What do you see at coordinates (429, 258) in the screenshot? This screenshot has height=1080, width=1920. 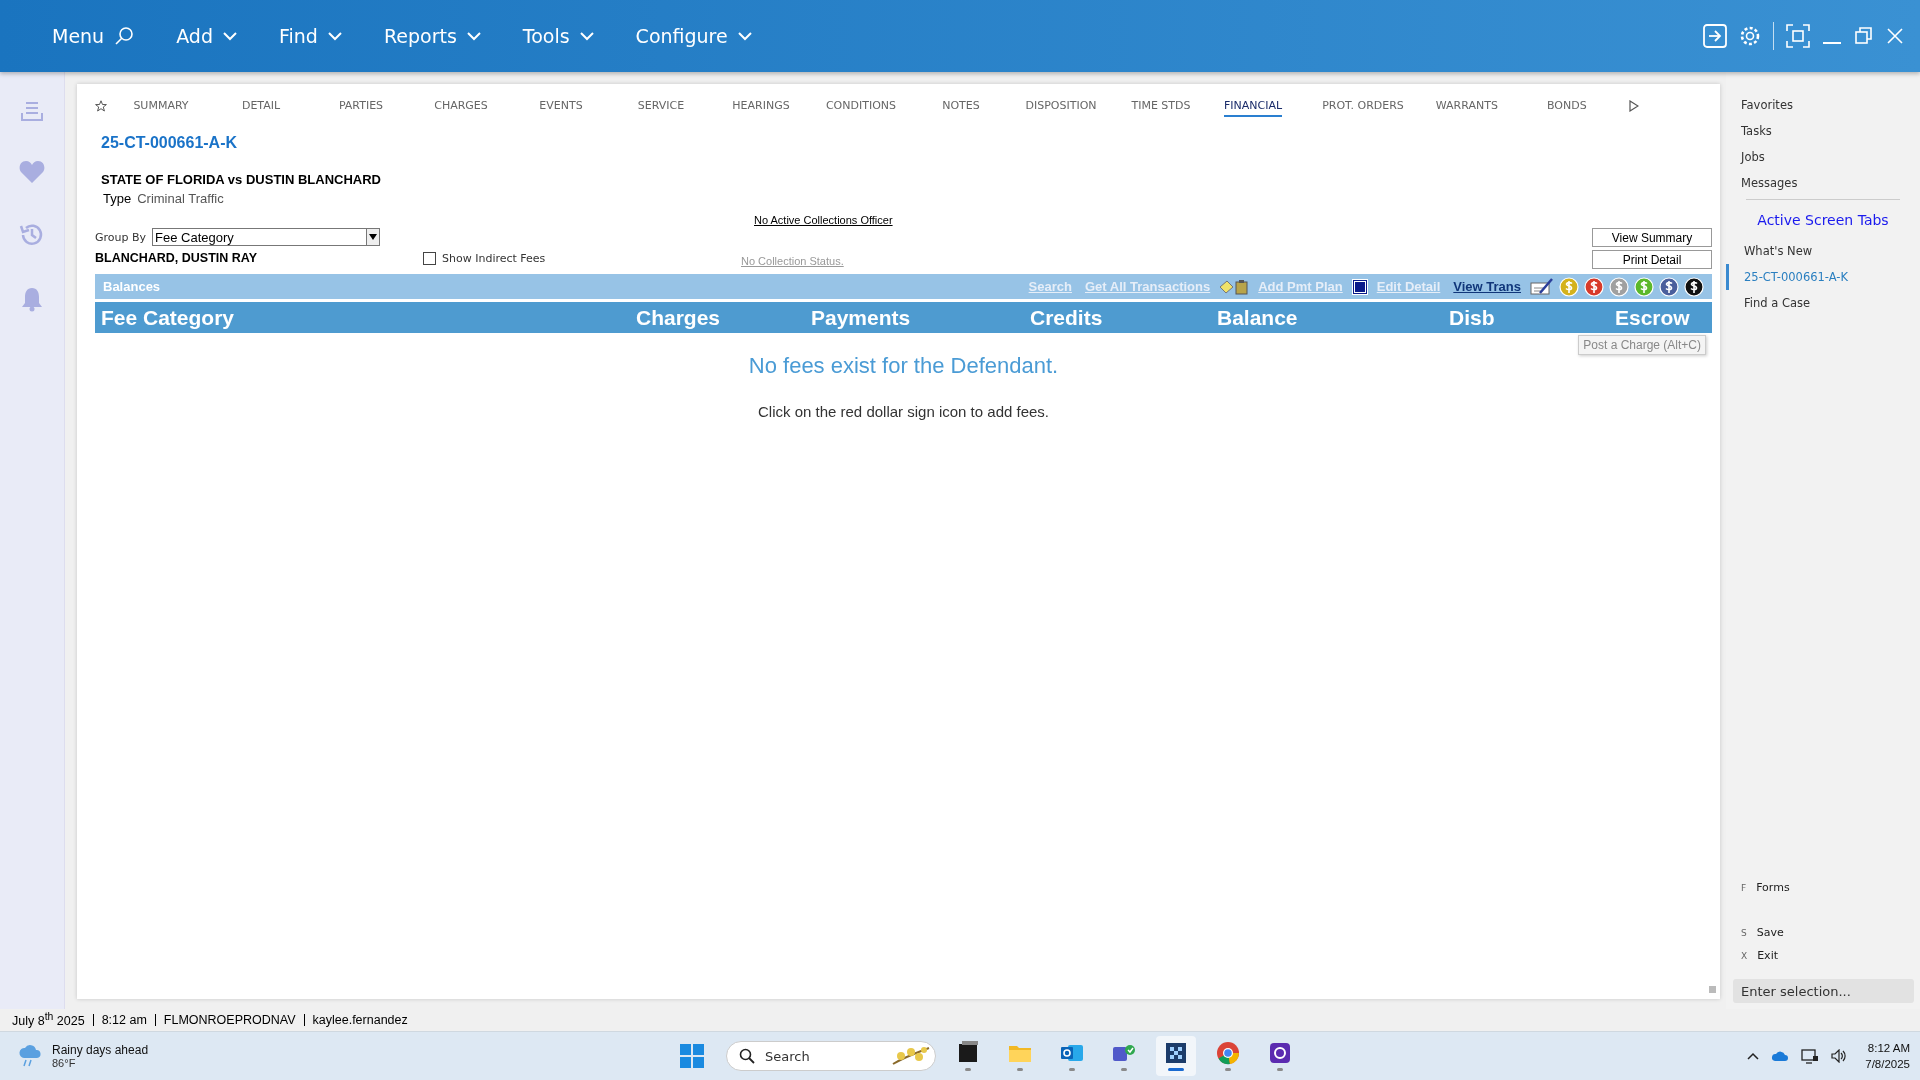 I see `show-indirect-fees-checkbox` at bounding box center [429, 258].